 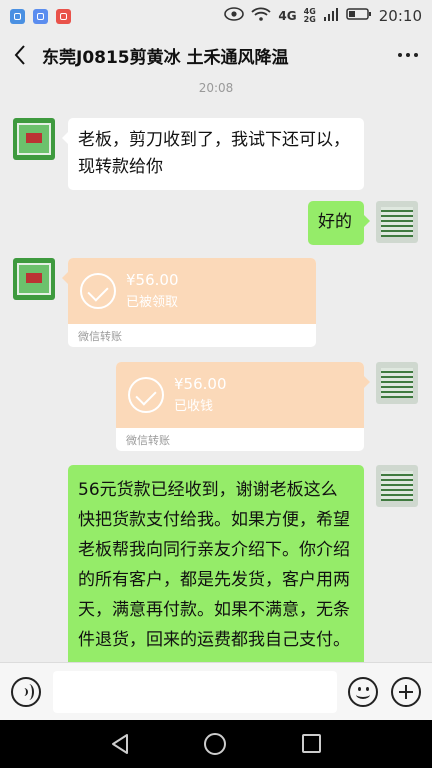 I want to click on more-options-button, so click(x=408, y=55).